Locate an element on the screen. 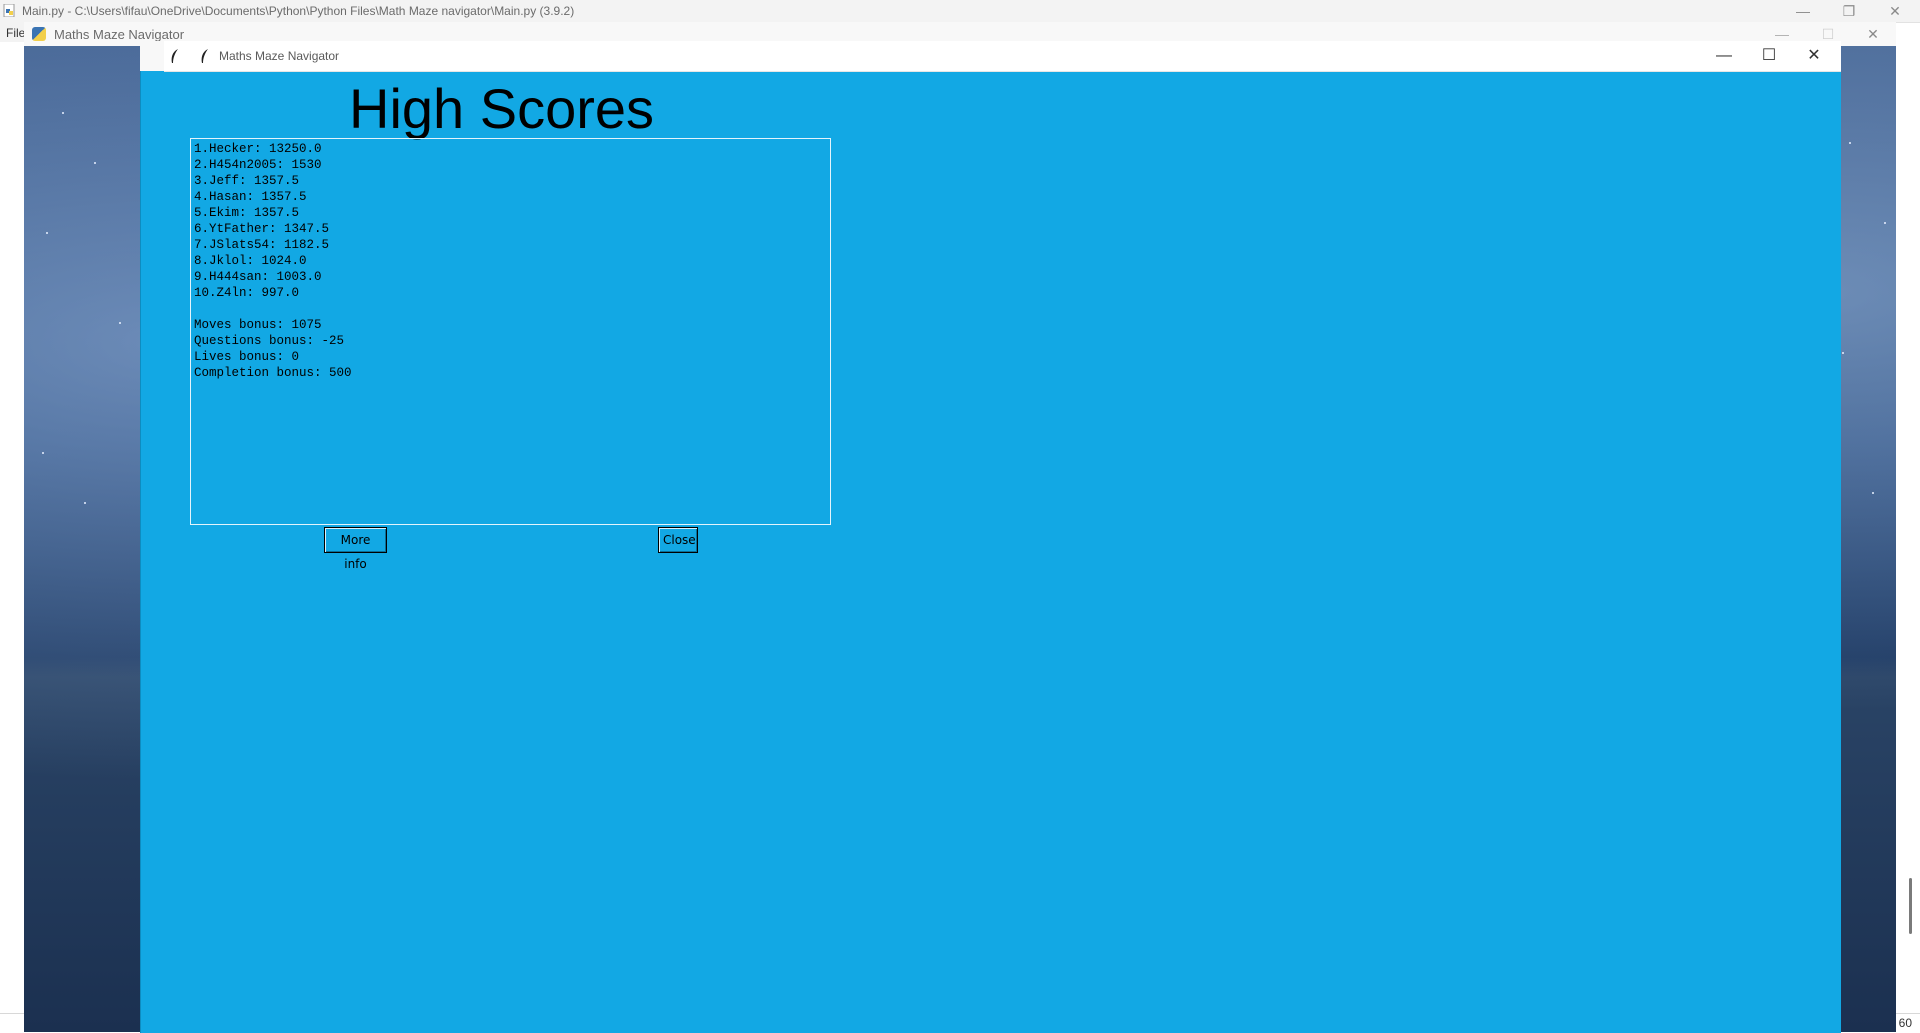 The image size is (1920, 1033). pygame-window-title: Maths Maze Navigator is located at coordinates (119, 34).